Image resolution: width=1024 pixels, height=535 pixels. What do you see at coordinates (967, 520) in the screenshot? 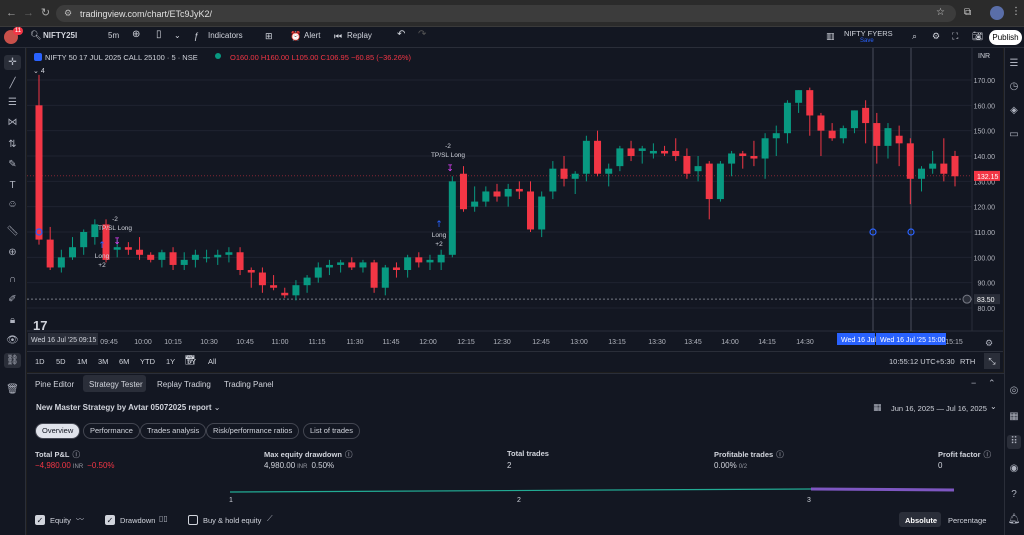
I see `percentage-toggle: Percentage` at bounding box center [967, 520].